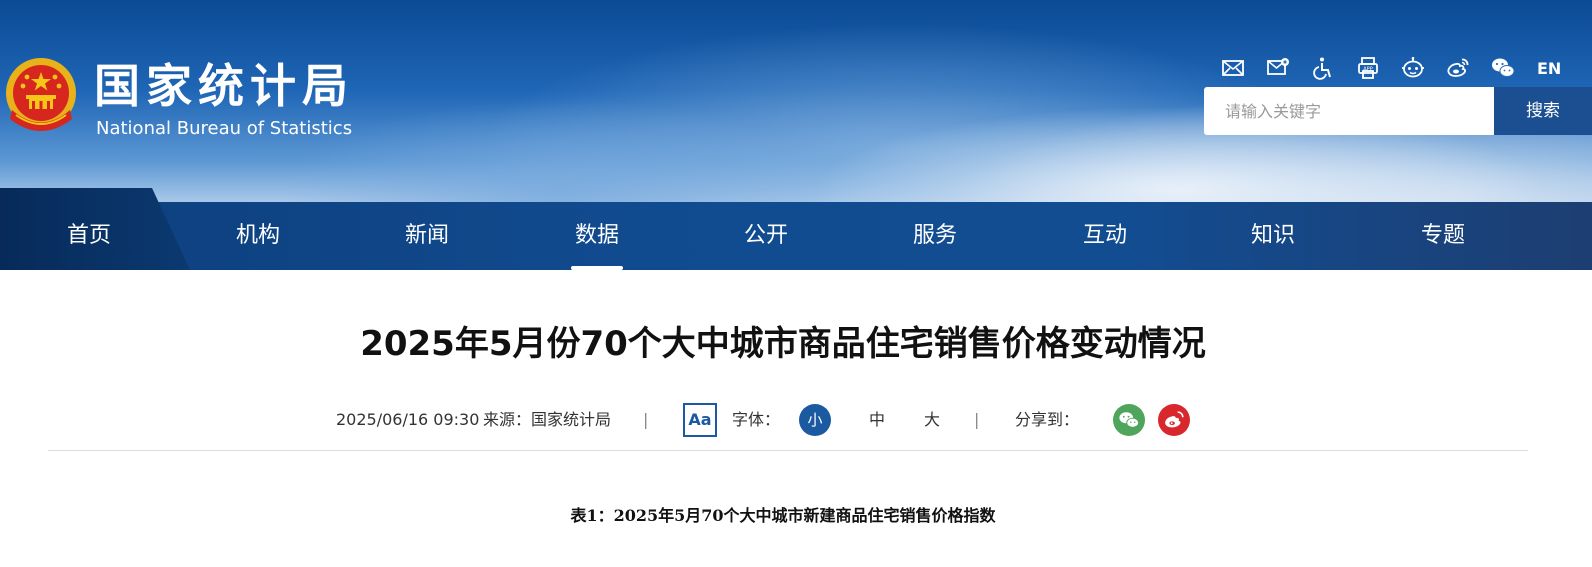 The width and height of the screenshot is (1592, 567). Describe the element at coordinates (547, 419) in the screenshot. I see `article-source: 来源：国家统计局` at that location.